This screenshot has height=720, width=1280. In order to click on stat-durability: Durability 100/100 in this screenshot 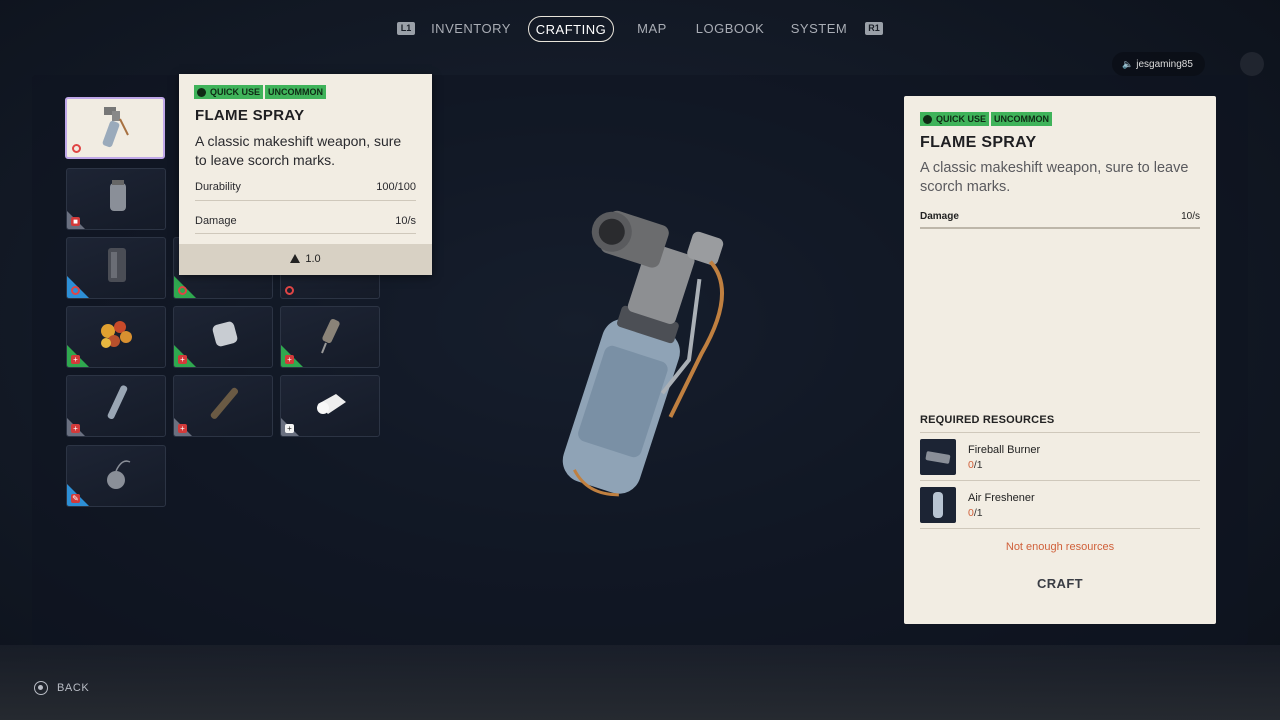, I will do `click(305, 187)`.